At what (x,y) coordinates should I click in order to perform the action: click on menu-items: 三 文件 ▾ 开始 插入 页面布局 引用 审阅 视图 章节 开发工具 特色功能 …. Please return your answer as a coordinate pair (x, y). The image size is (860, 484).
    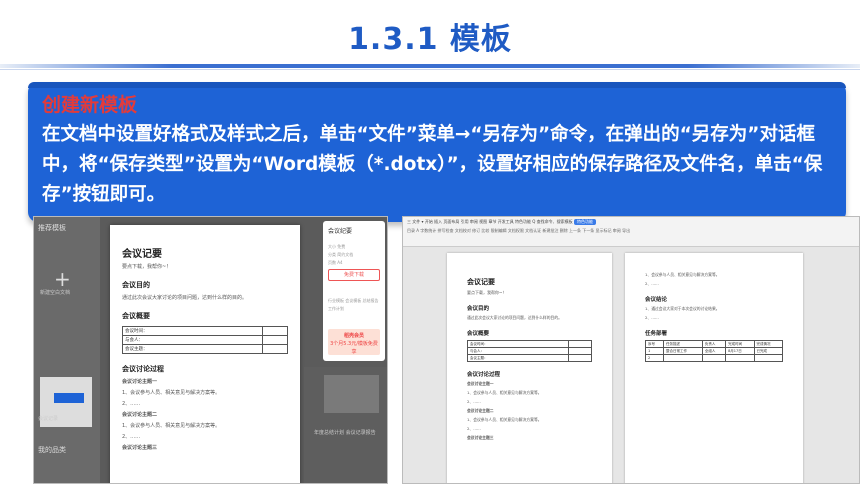
    Looking at the image, I should click on (490, 221).